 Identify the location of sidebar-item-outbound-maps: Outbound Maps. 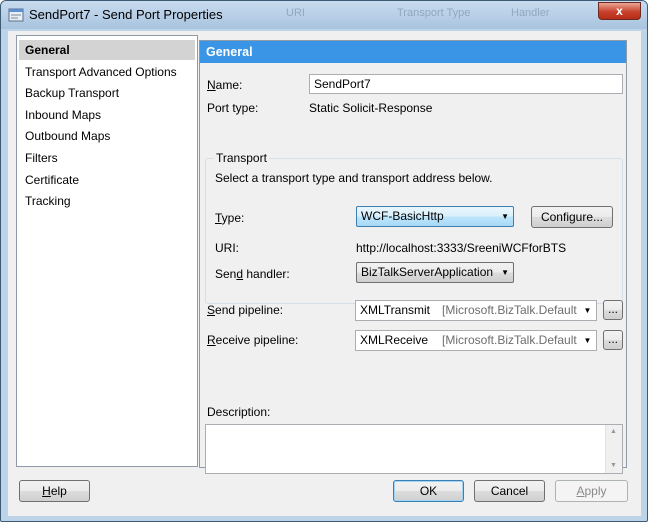
(107, 136).